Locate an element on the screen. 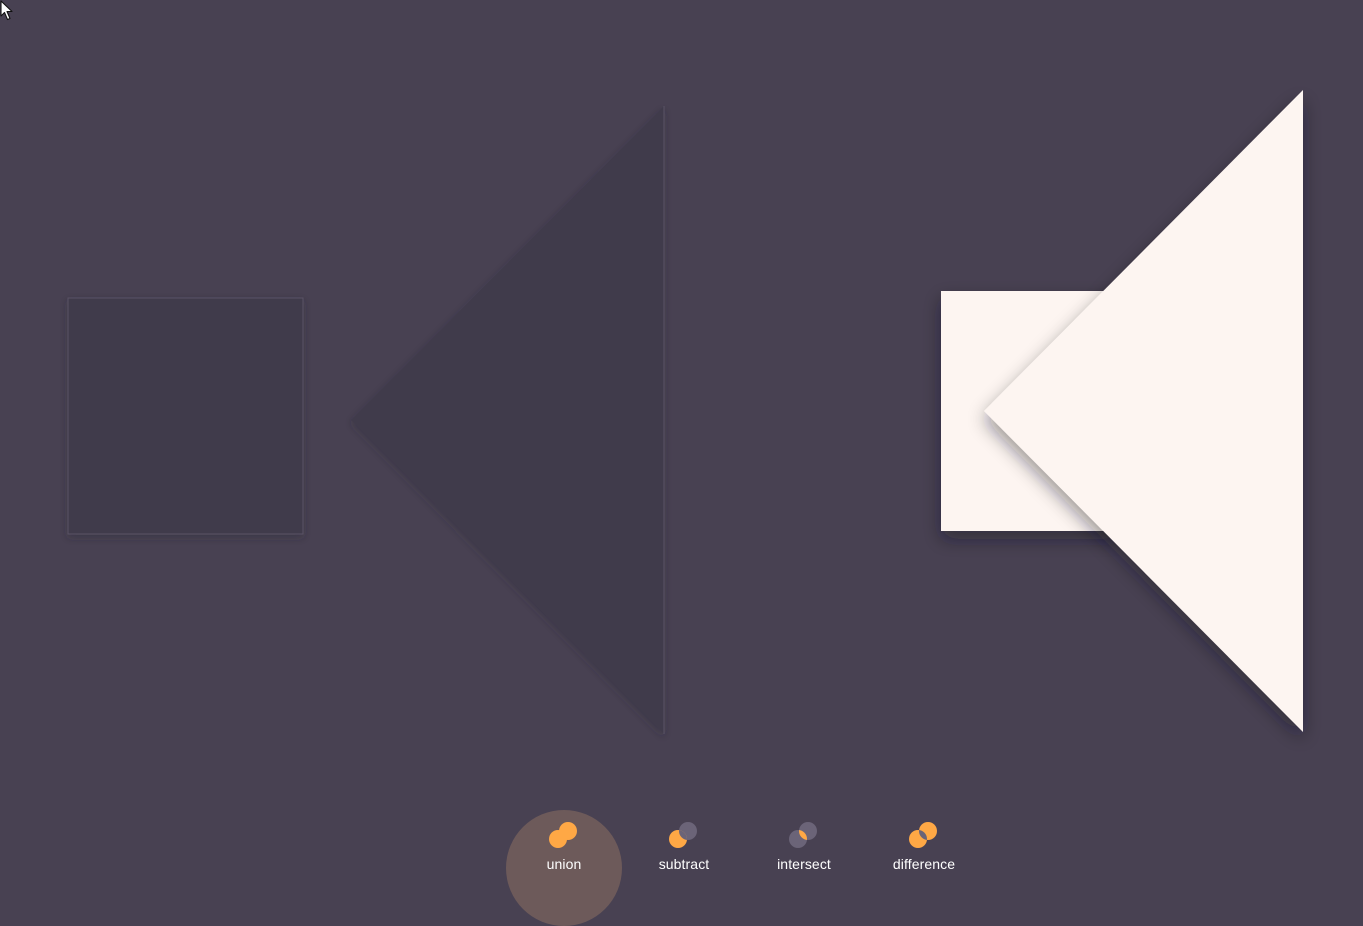  union-button: union is located at coordinates (563, 867).